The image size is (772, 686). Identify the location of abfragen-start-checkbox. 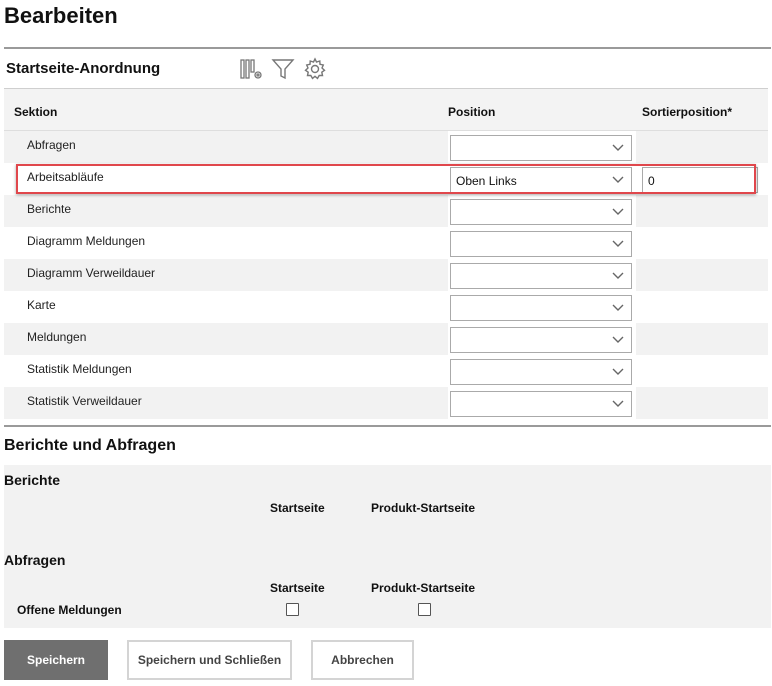
(292, 609).